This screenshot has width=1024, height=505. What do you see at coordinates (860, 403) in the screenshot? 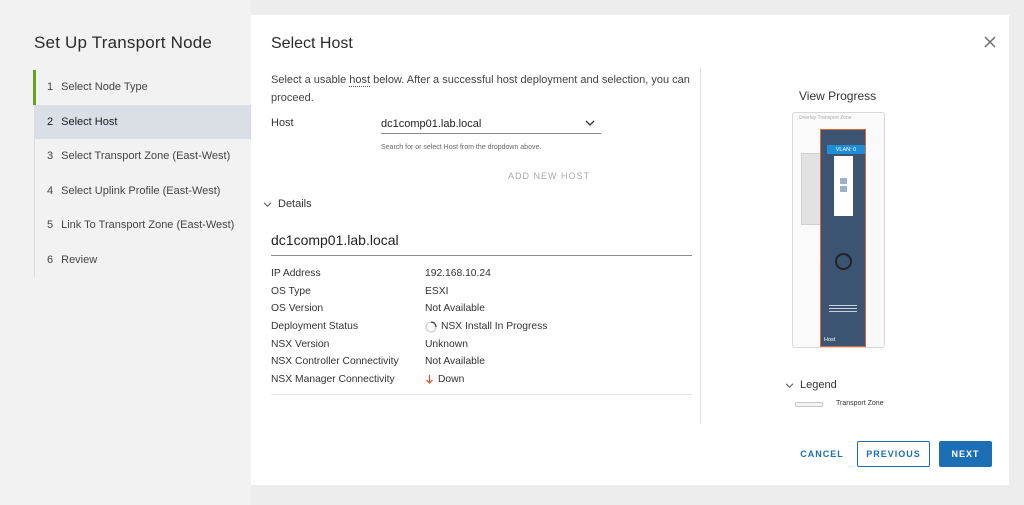
I see `legend-item-label: Transport Zone` at bounding box center [860, 403].